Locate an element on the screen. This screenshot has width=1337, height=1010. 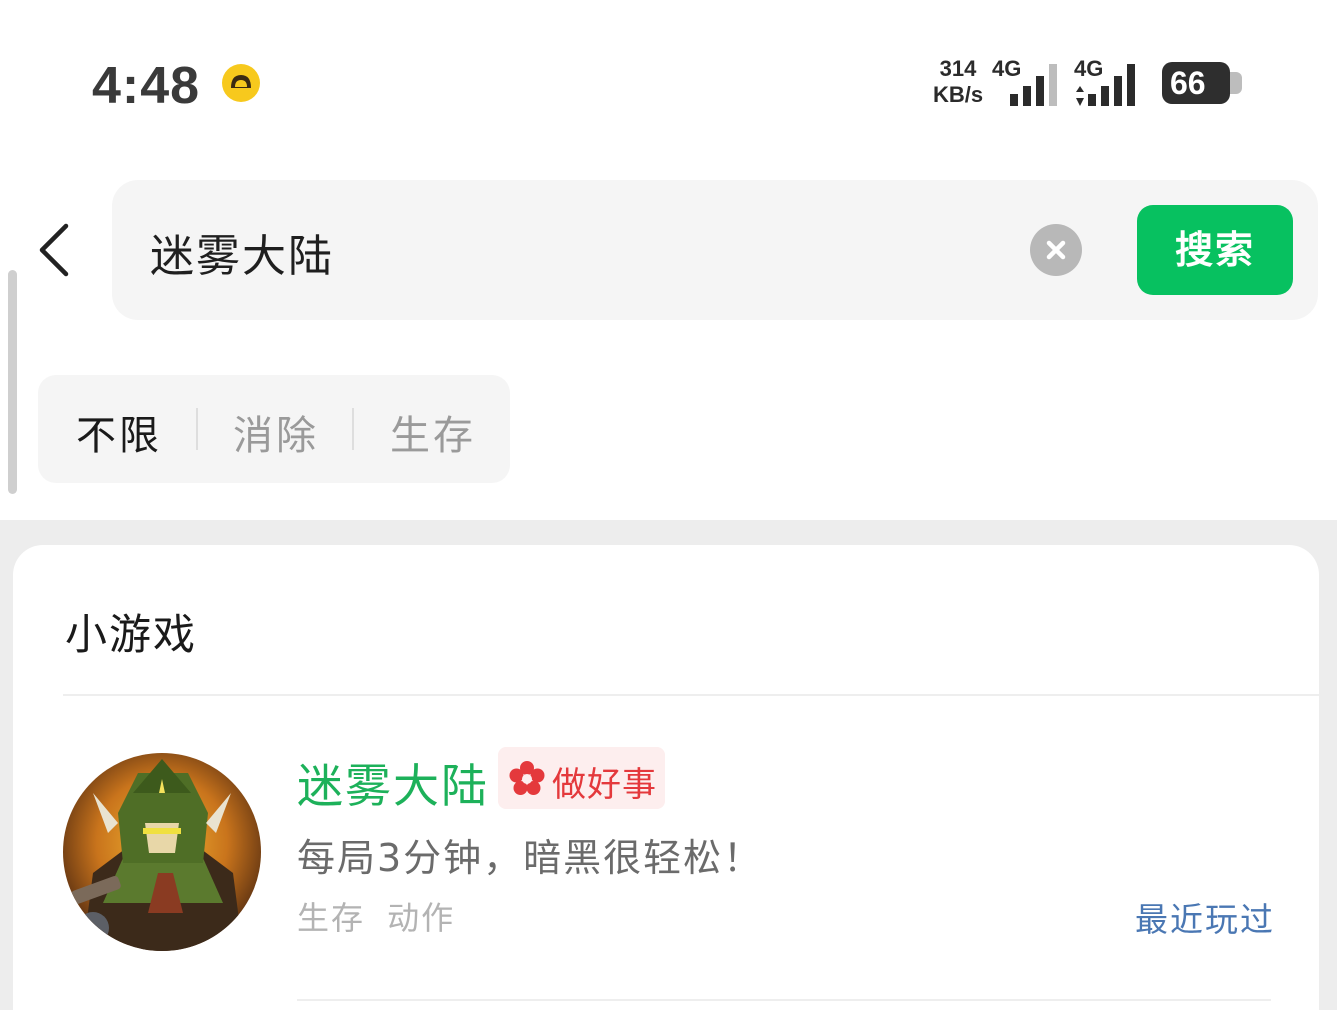
close-circle-icon is located at coordinates (1056, 250).